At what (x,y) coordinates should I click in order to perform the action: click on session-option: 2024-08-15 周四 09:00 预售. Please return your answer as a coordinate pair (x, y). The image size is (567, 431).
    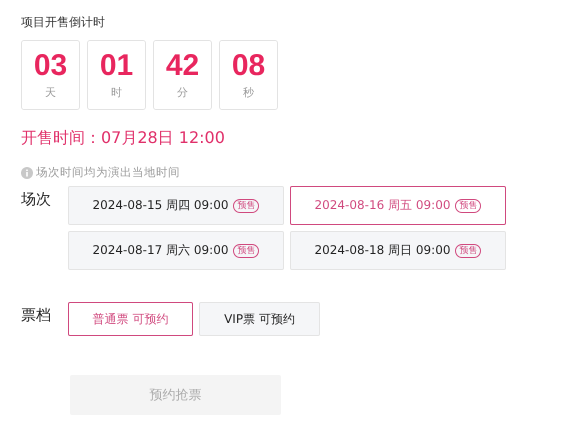
    Looking at the image, I should click on (176, 205).